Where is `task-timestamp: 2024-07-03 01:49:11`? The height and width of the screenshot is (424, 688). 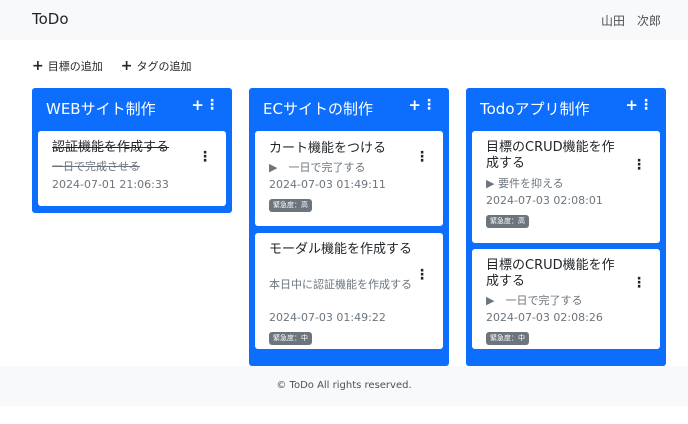 task-timestamp: 2024-07-03 01:49:11 is located at coordinates (327, 184).